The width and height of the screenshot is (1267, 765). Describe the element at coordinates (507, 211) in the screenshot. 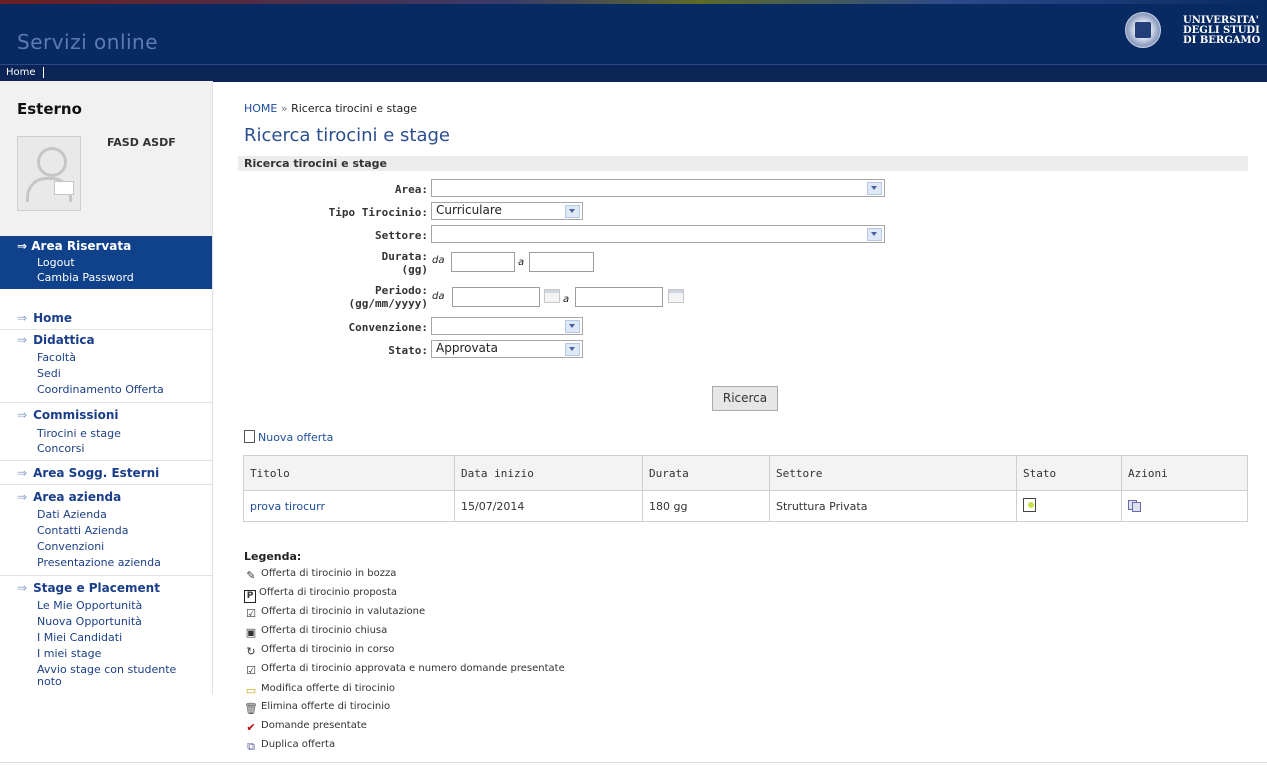

I see `tipo-tirocinio-select: Curriculare` at that location.